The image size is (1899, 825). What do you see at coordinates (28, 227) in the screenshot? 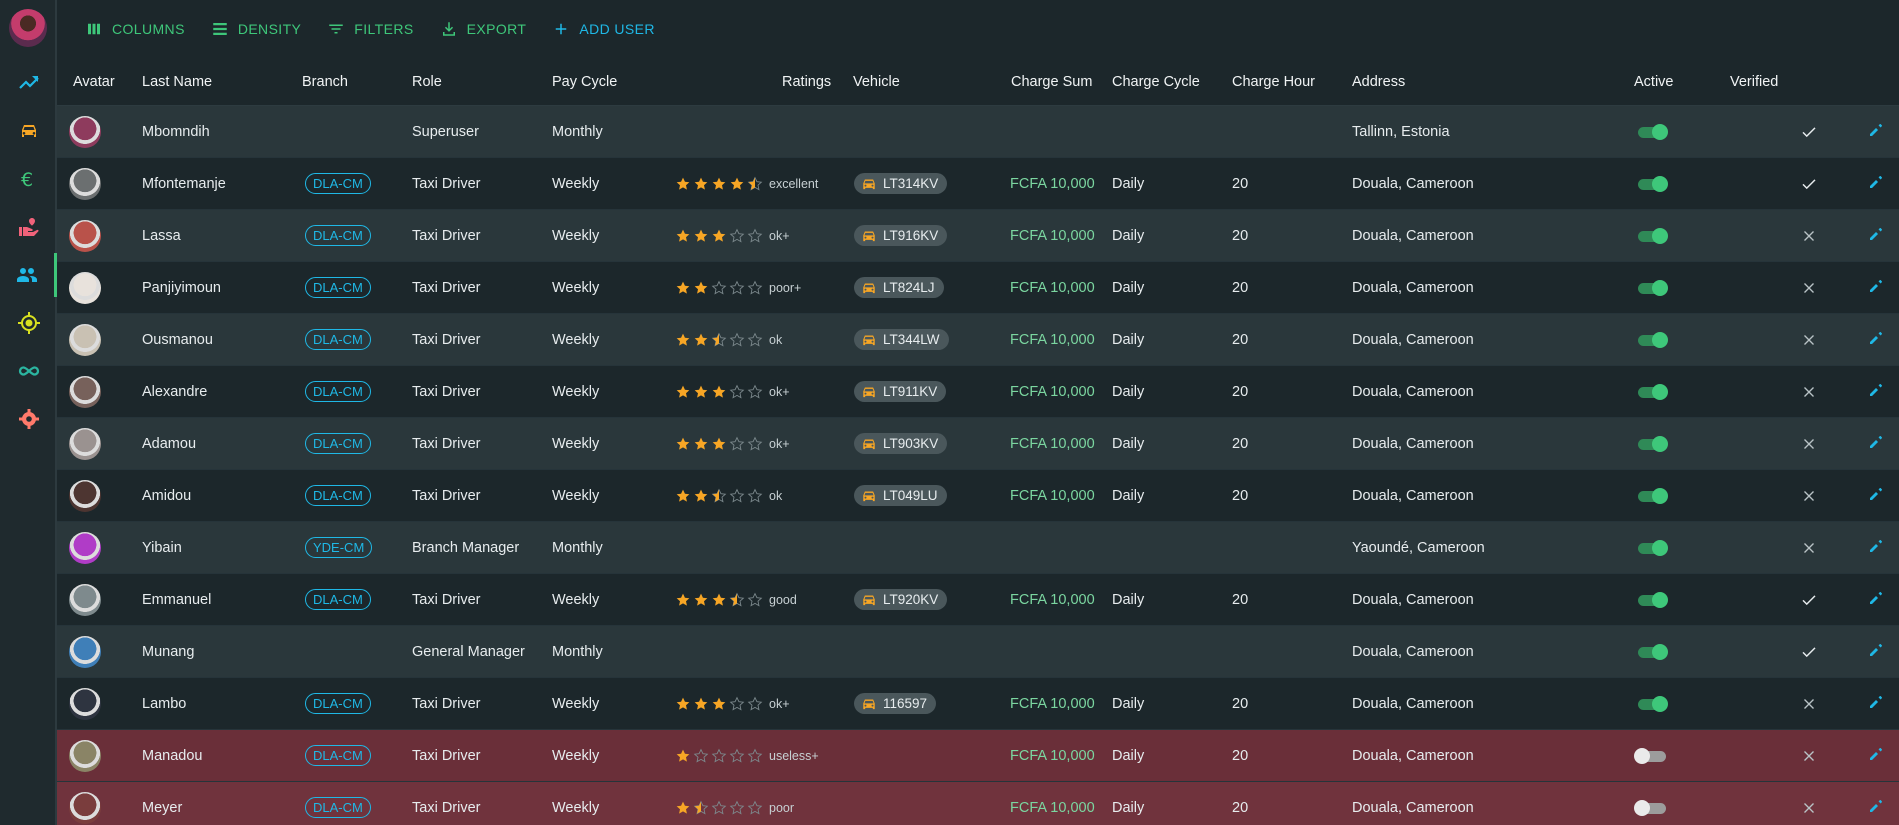
I see `sidebar-item-volunteer` at bounding box center [28, 227].